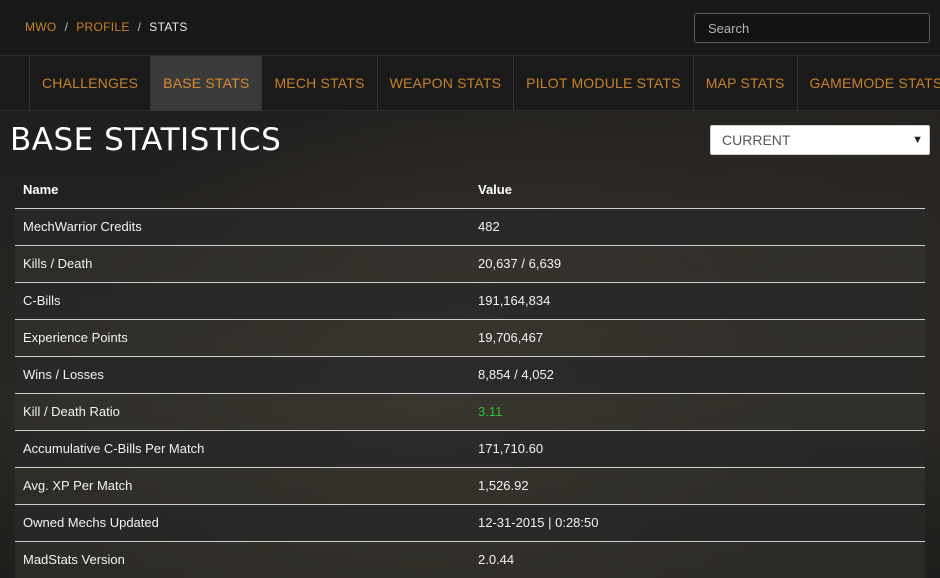 This screenshot has height=578, width=940. I want to click on stat-name: Avg. XP Per Match, so click(78, 485).